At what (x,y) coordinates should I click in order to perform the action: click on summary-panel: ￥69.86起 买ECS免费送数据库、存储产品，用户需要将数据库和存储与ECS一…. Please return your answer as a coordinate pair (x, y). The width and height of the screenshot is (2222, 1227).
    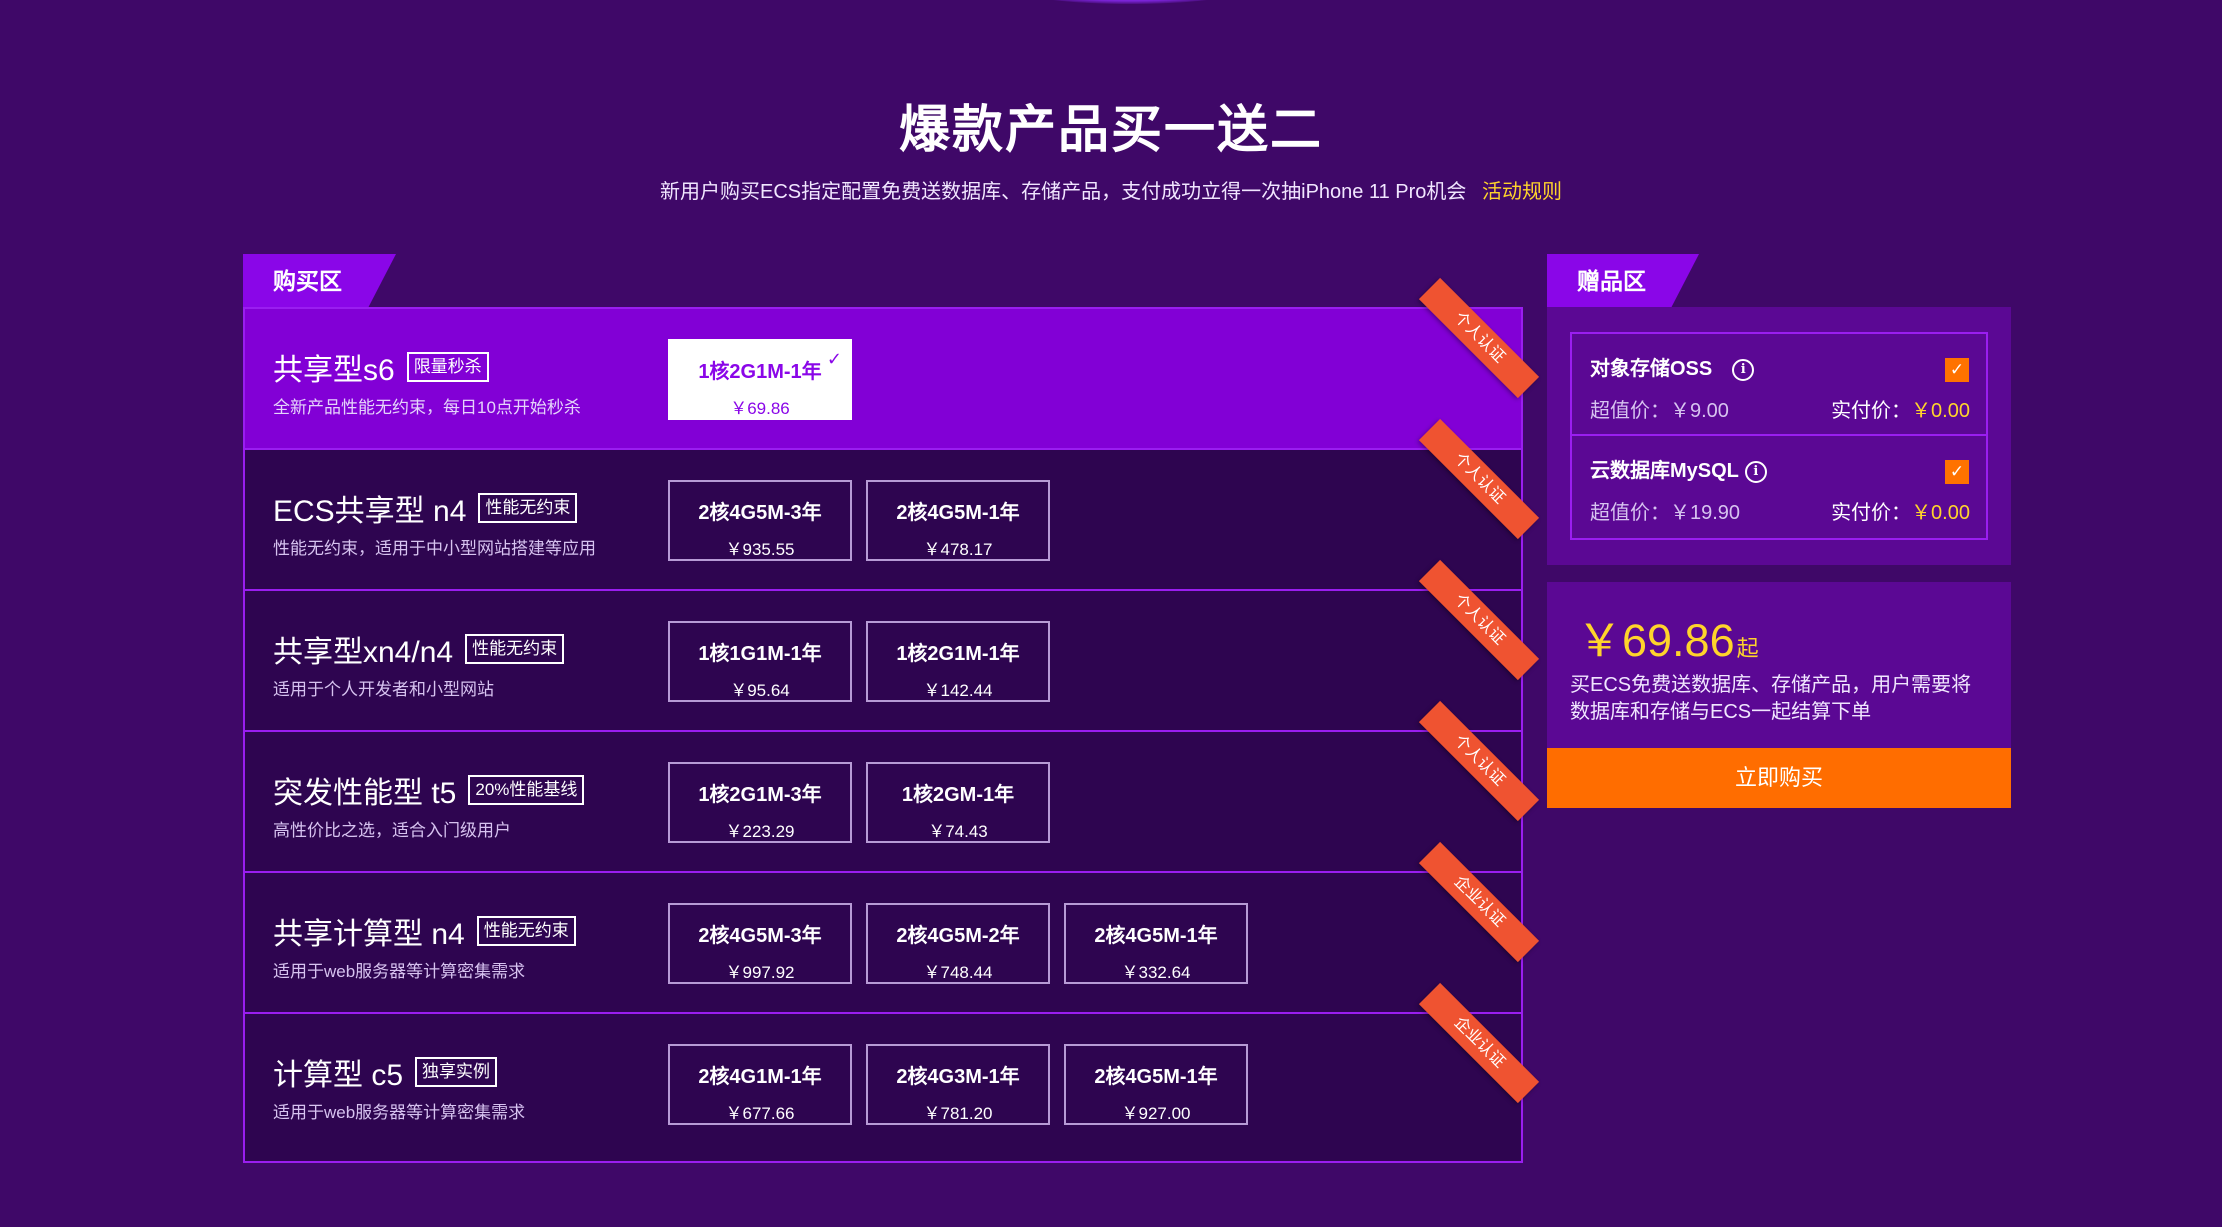
    Looking at the image, I should click on (1779, 695).